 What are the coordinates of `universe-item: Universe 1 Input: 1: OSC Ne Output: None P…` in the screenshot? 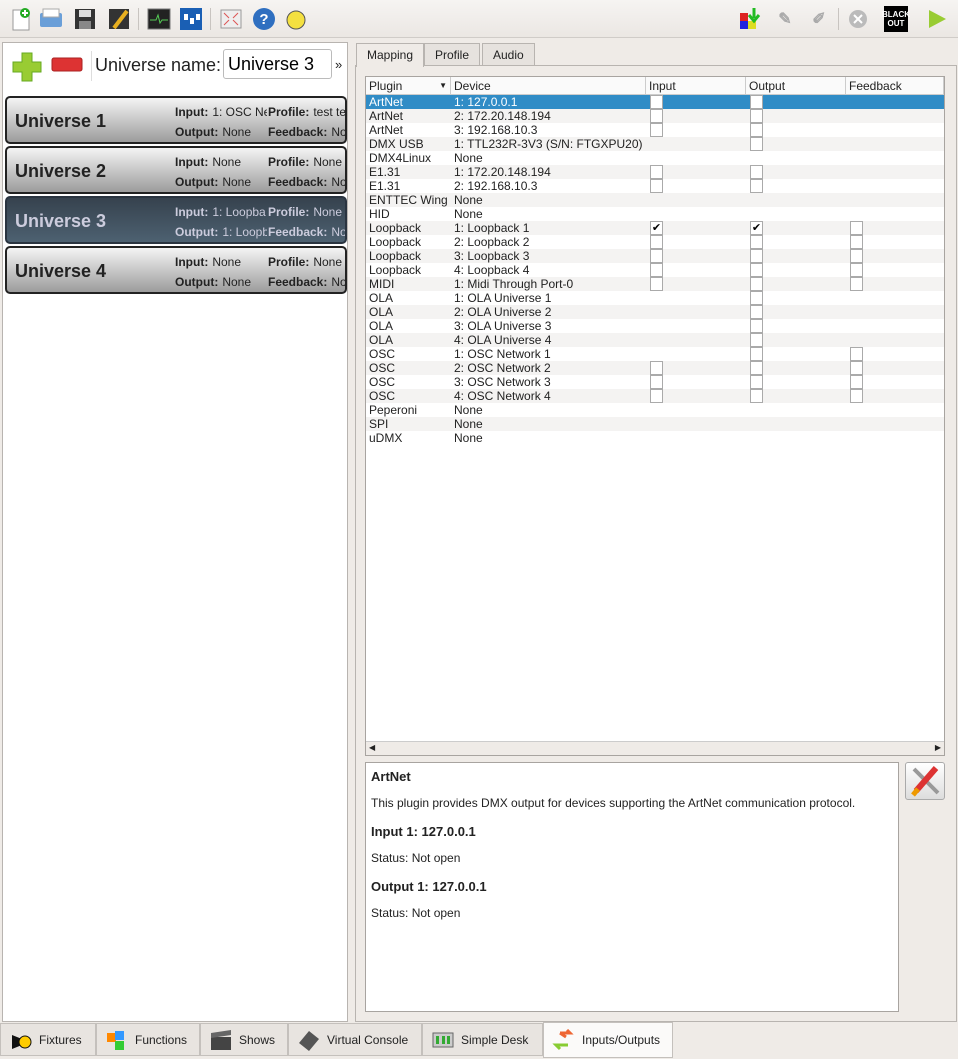 It's located at (176, 120).